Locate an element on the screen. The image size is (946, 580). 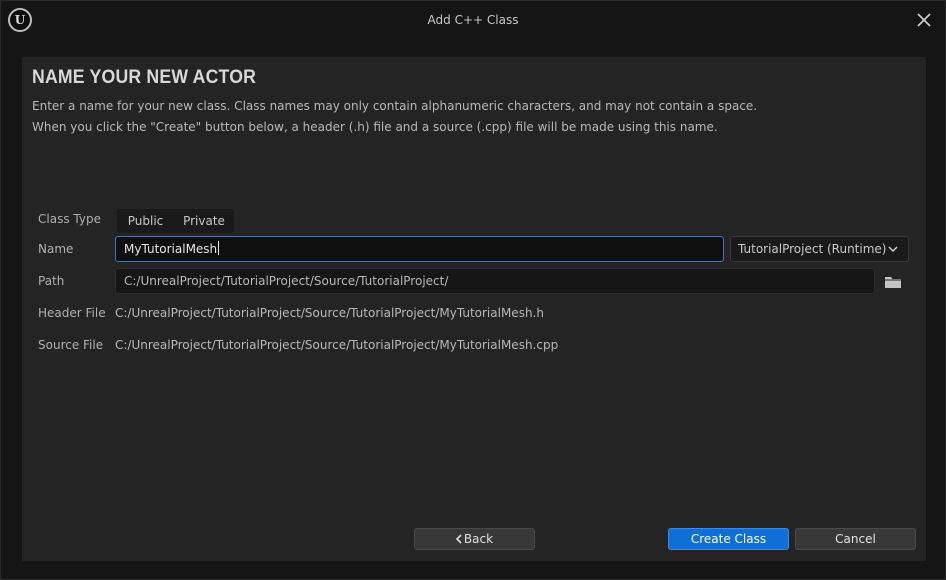
path-label: Path is located at coordinates (51, 281).